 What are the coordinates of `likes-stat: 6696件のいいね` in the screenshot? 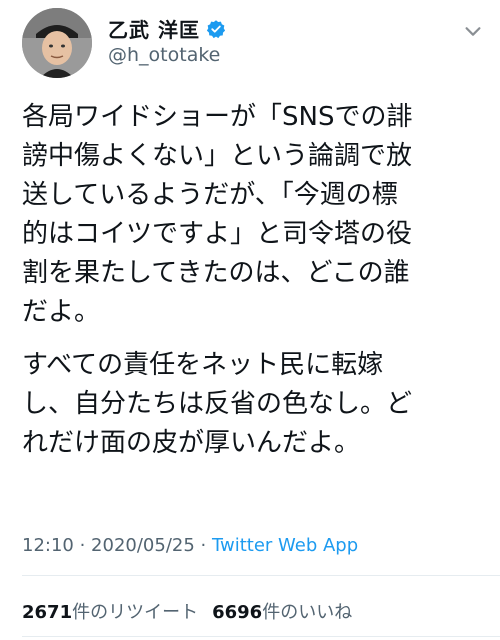 It's located at (282, 612).